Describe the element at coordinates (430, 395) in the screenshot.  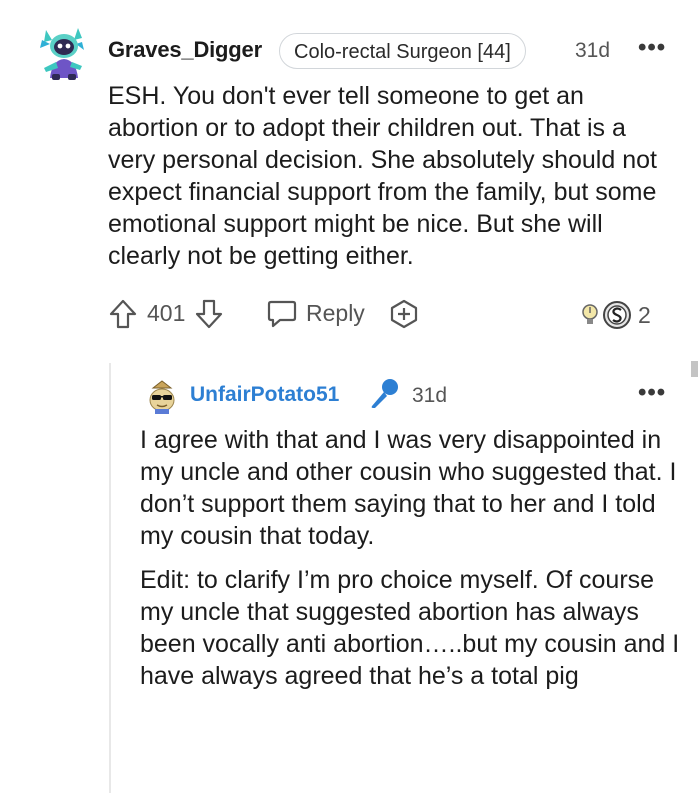
I see `reply-timestamp: 31d` at that location.